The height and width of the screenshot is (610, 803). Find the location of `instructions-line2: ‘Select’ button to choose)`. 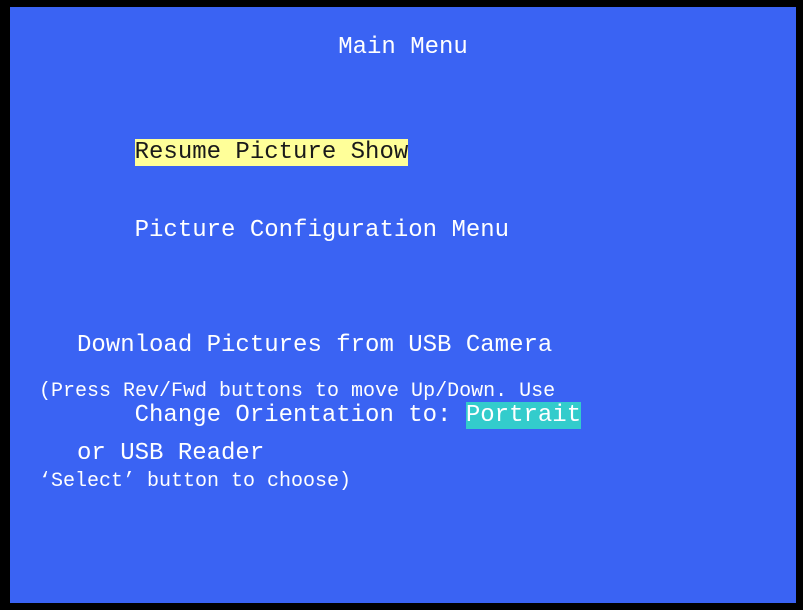

instructions-line2: ‘Select’ button to choose) is located at coordinates (195, 481).